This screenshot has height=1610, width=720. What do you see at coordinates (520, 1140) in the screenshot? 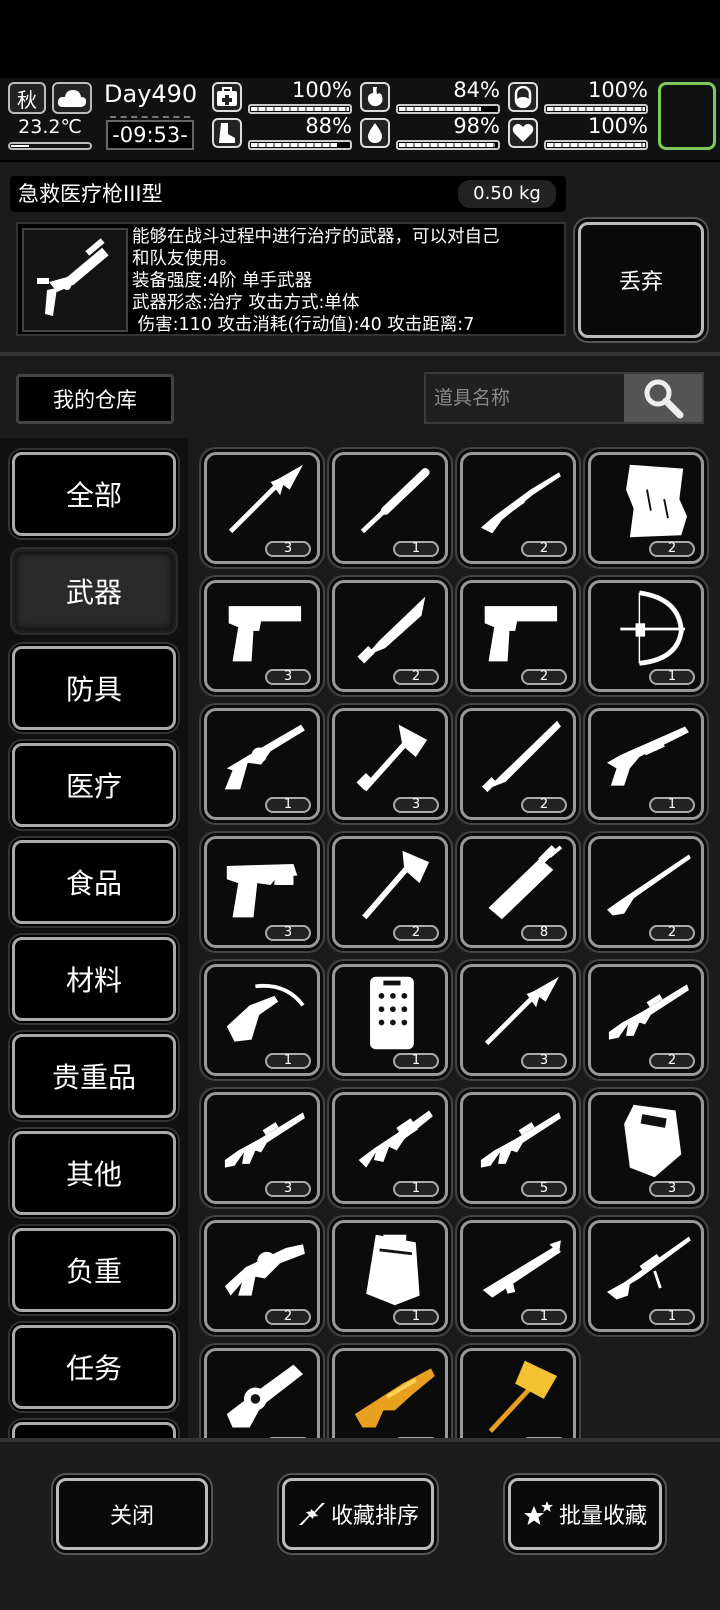
I see `assault-rifle-icon` at bounding box center [520, 1140].